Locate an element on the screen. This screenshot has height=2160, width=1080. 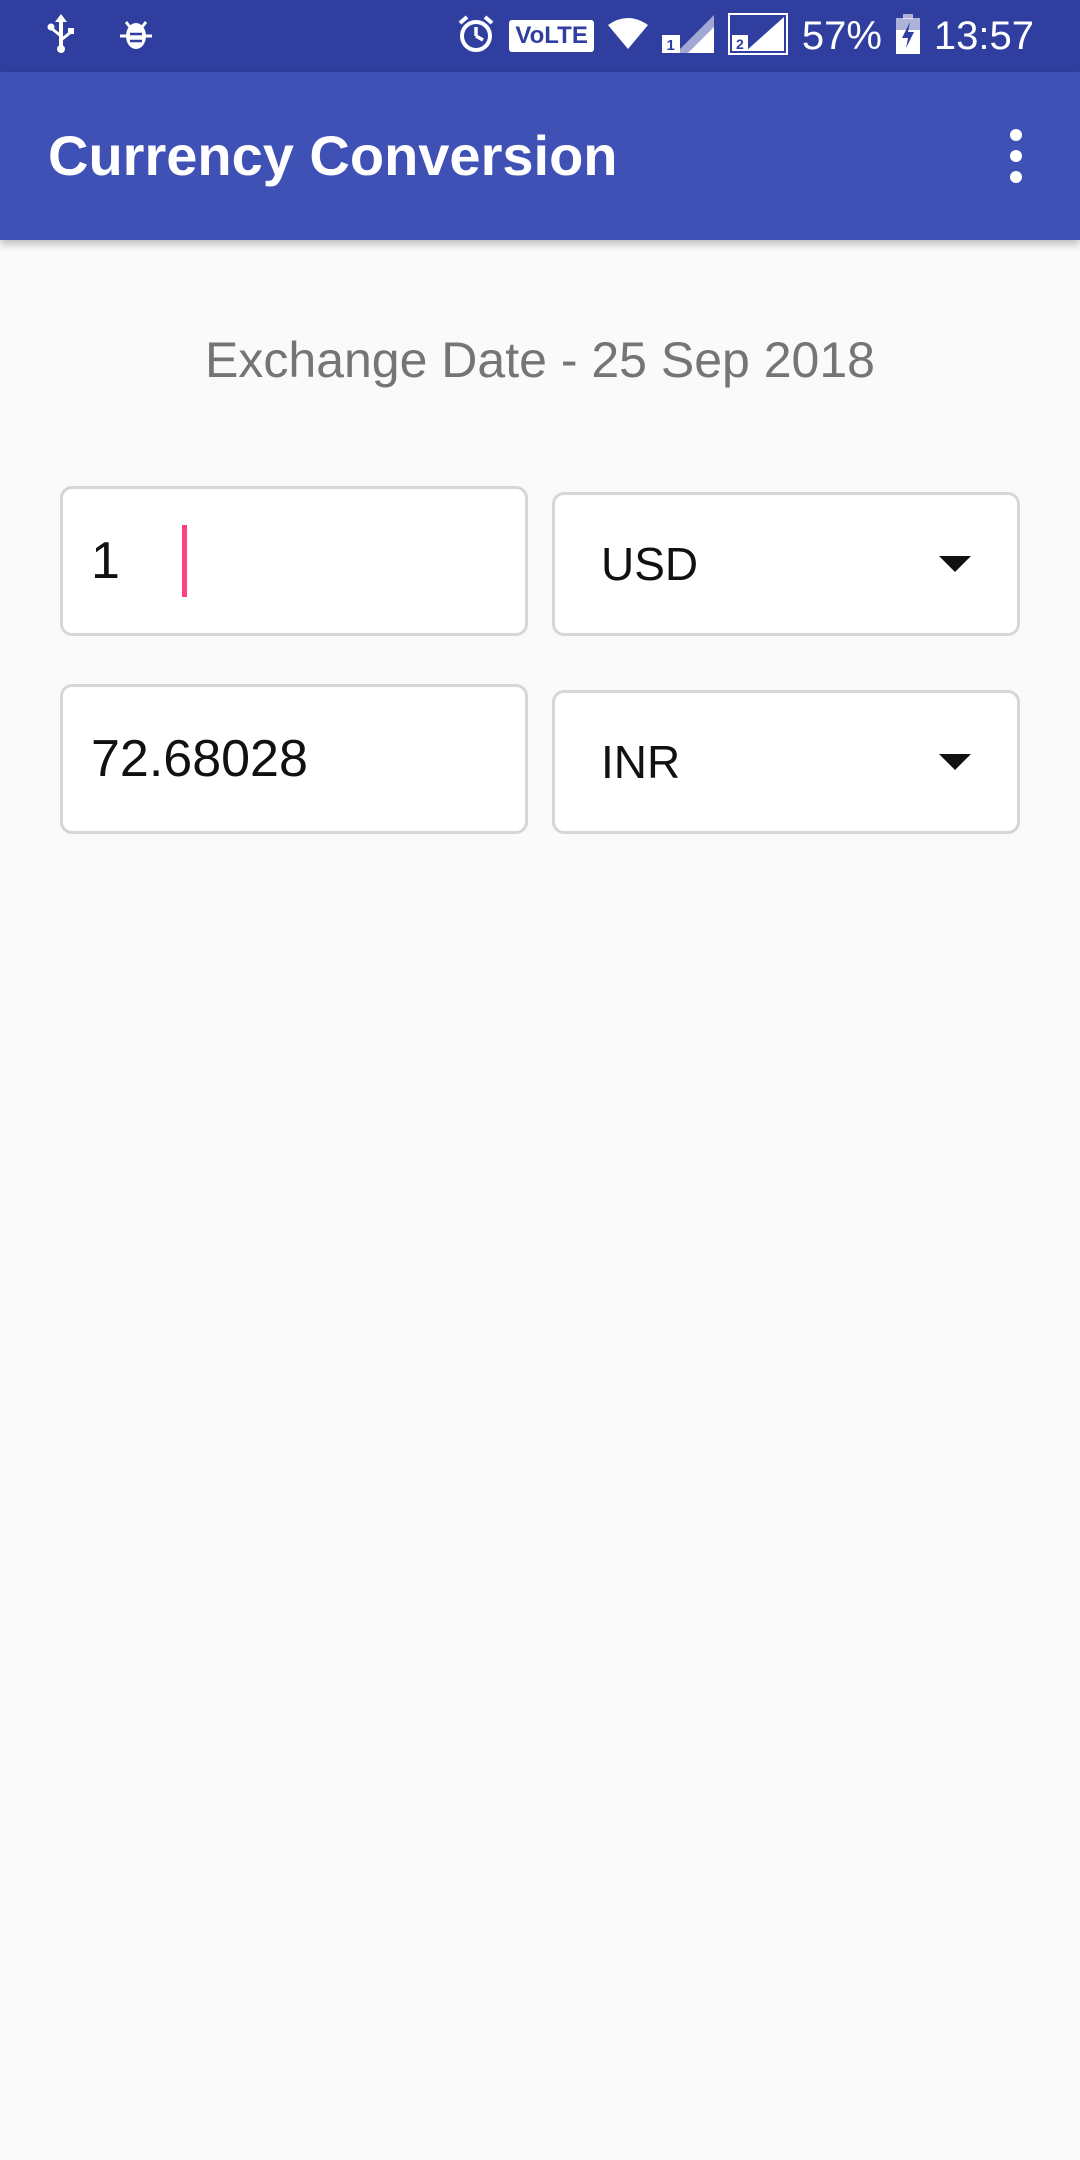
from-amount-box is located at coordinates (294, 561).